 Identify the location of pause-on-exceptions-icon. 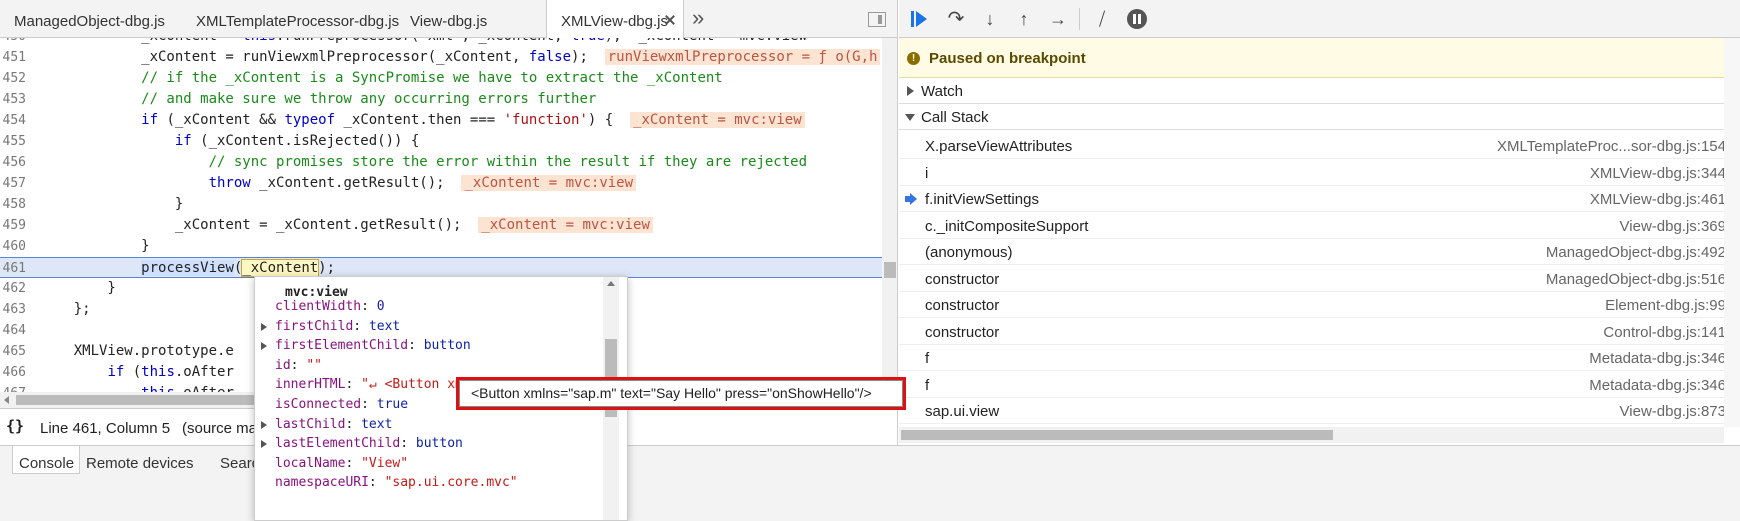
(1137, 19).